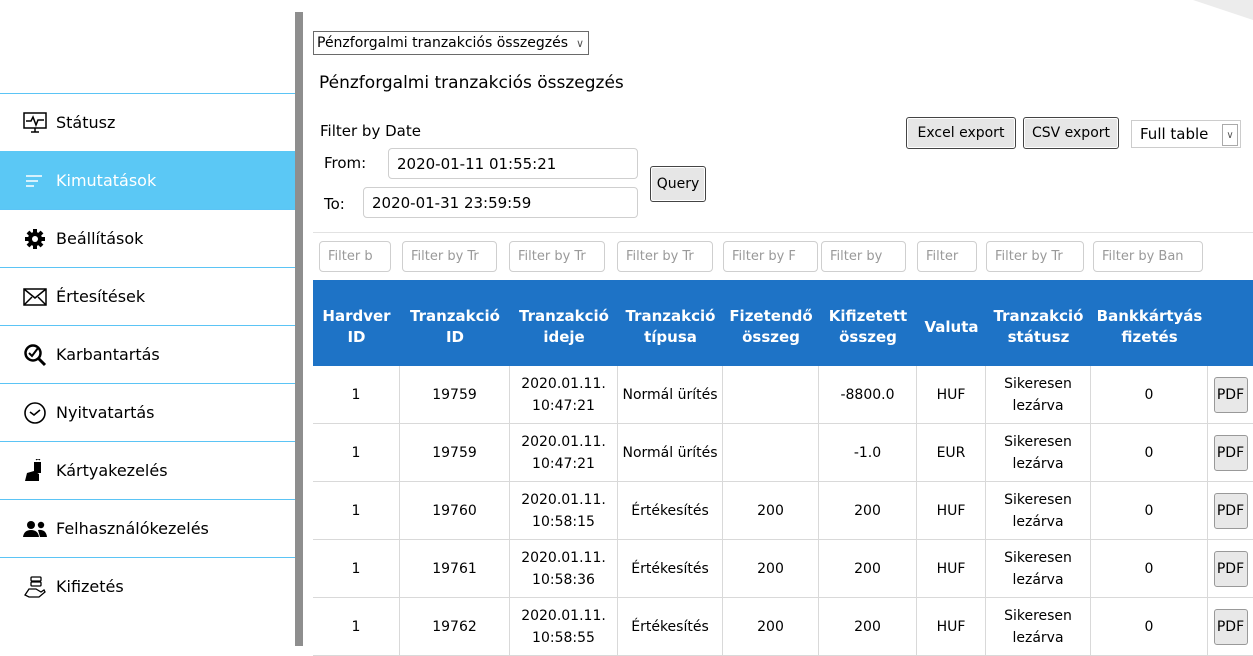  Describe the element at coordinates (101, 296) in the screenshot. I see `sidebar-item-label: Értesítések` at that location.